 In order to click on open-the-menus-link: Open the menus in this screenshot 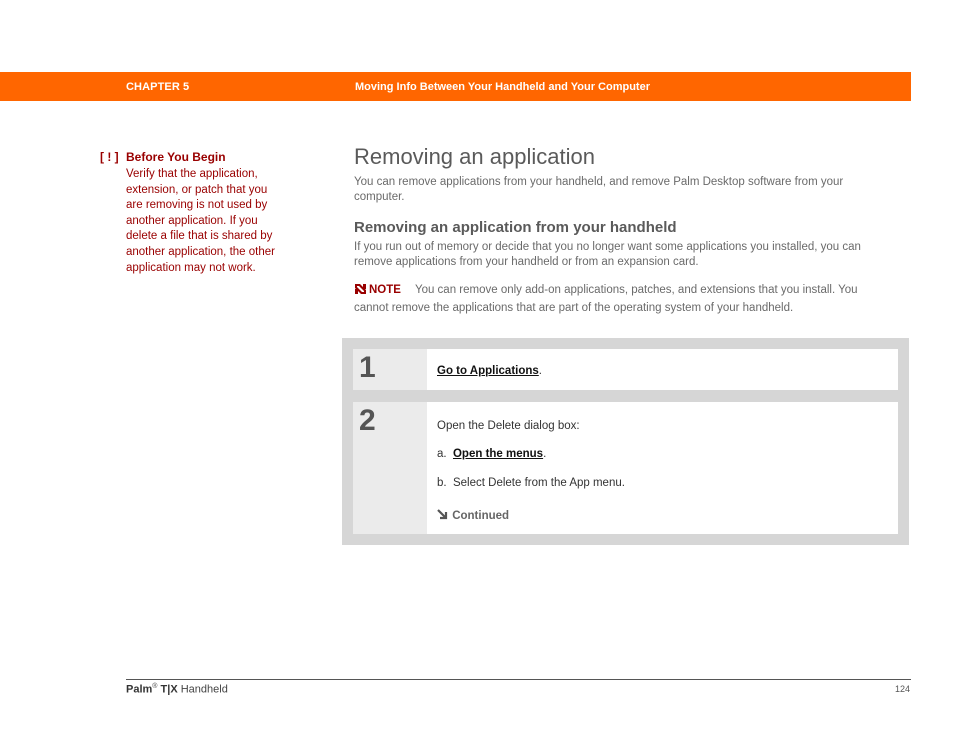, I will do `click(498, 454)`.